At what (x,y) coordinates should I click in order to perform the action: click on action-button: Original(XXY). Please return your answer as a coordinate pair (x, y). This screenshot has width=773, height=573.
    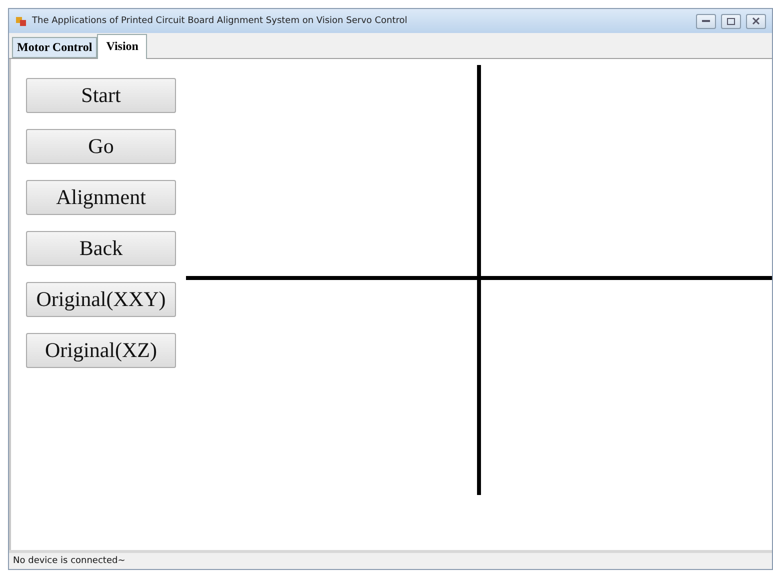
    Looking at the image, I should click on (101, 299).